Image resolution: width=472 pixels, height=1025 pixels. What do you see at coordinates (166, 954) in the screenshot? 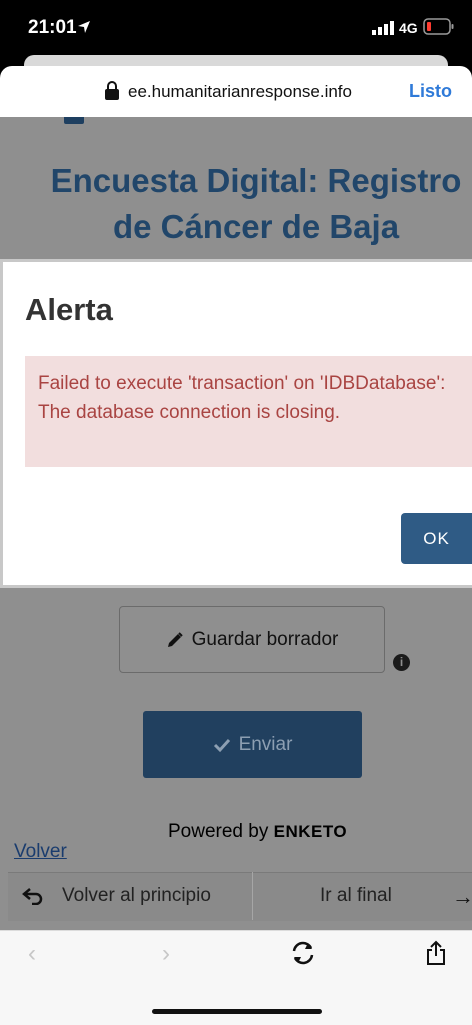
I see `forward-icon: ›` at bounding box center [166, 954].